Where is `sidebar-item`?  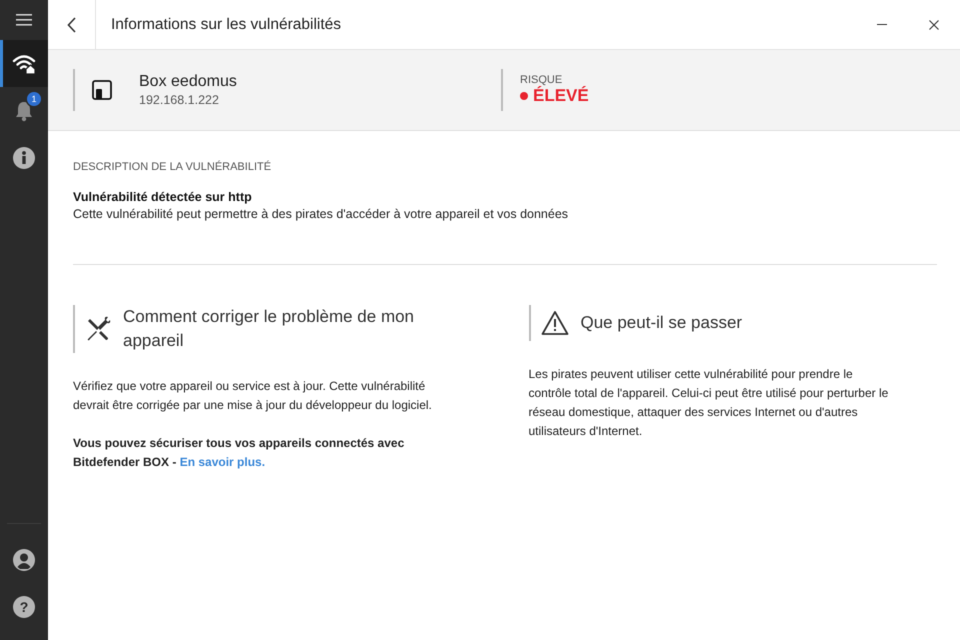
sidebar-item is located at coordinates (24, 63).